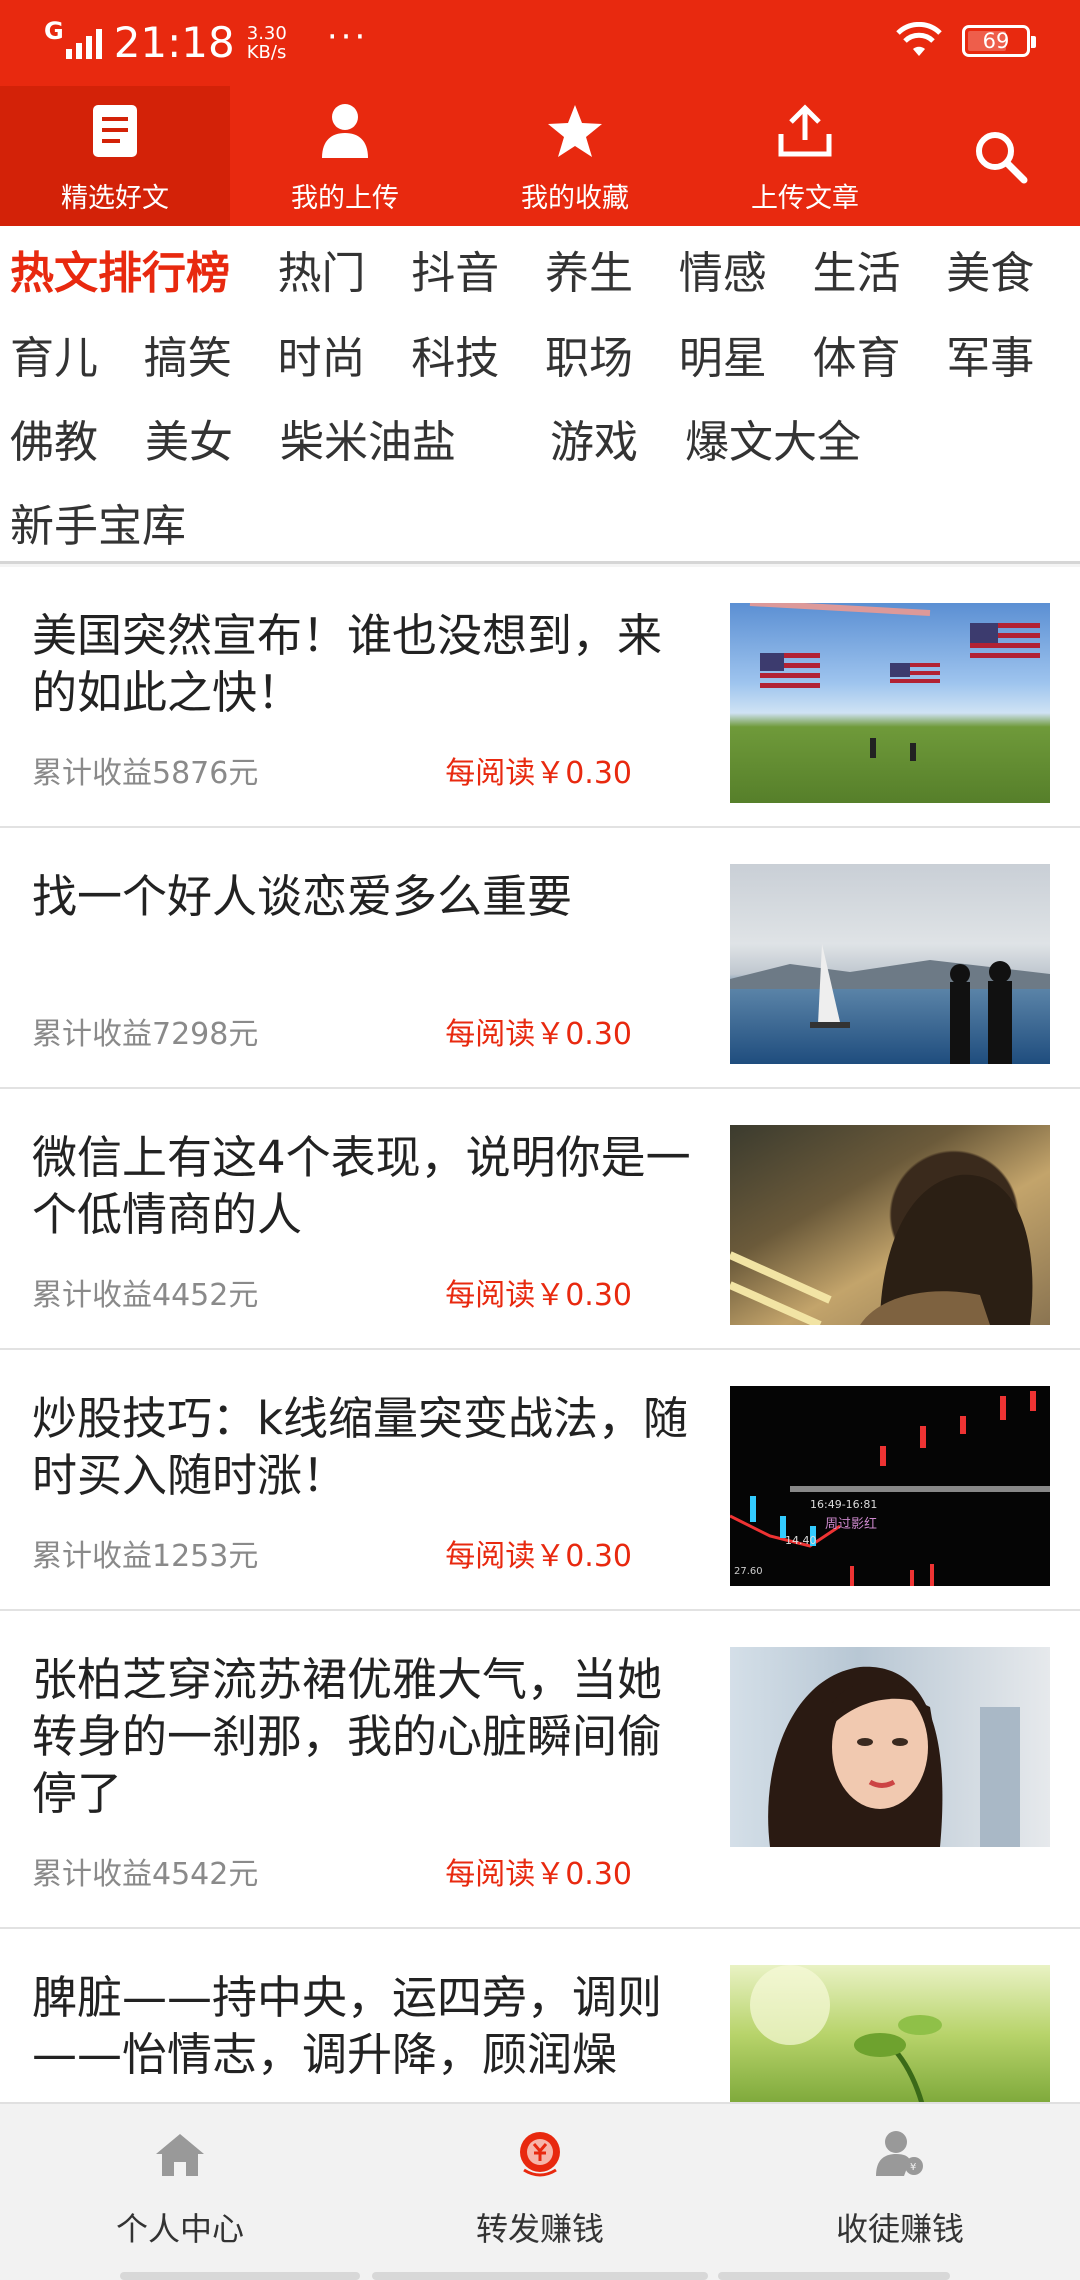  I want to click on signal-icon, so click(83, 43).